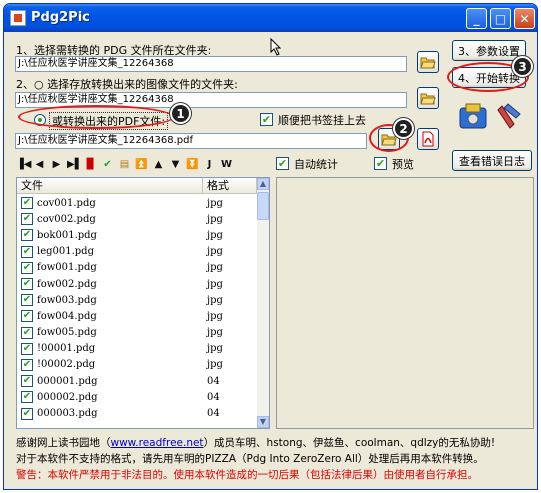  Describe the element at coordinates (403, 164) in the screenshot. I see `preview-label: 预览` at that location.